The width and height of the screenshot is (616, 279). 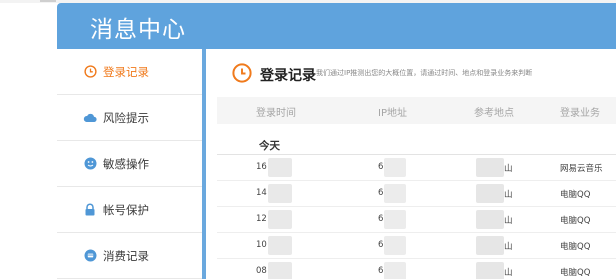 I want to click on sidebar-item-label: 登录记录, so click(x=126, y=71).